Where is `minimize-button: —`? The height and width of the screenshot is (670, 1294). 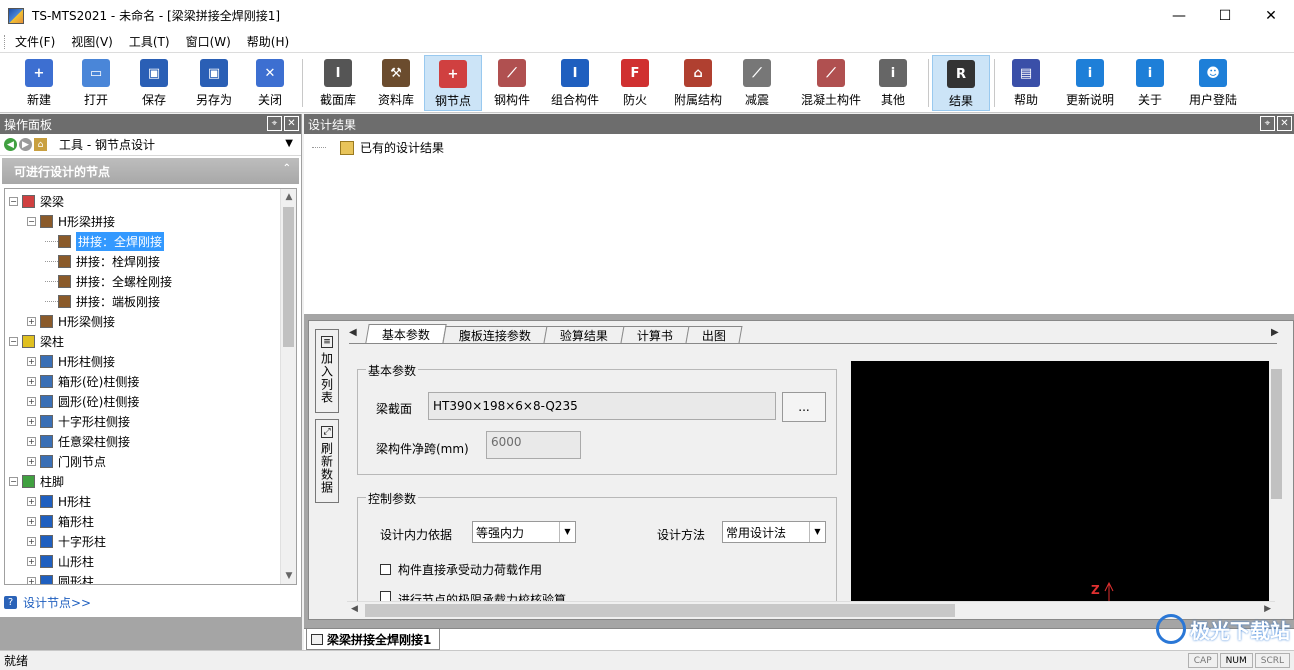 minimize-button: — is located at coordinates (1179, 15).